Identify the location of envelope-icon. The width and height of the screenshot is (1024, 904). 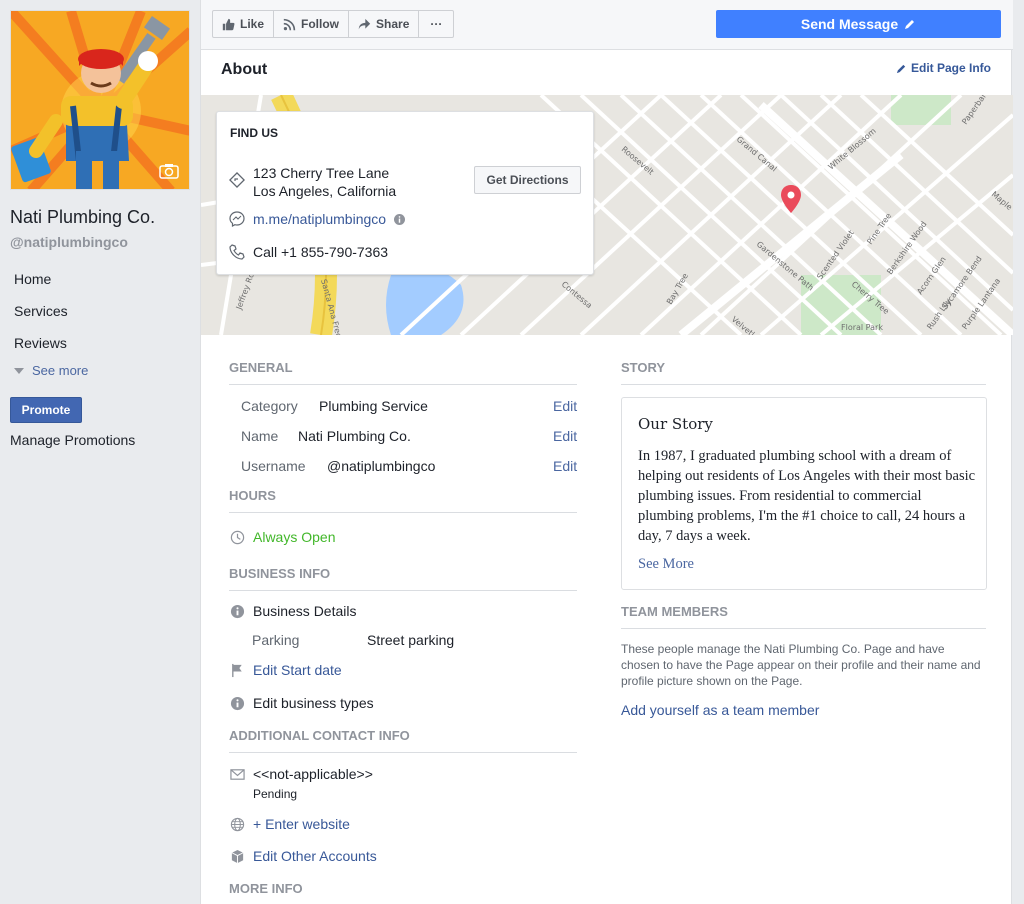
(237, 774).